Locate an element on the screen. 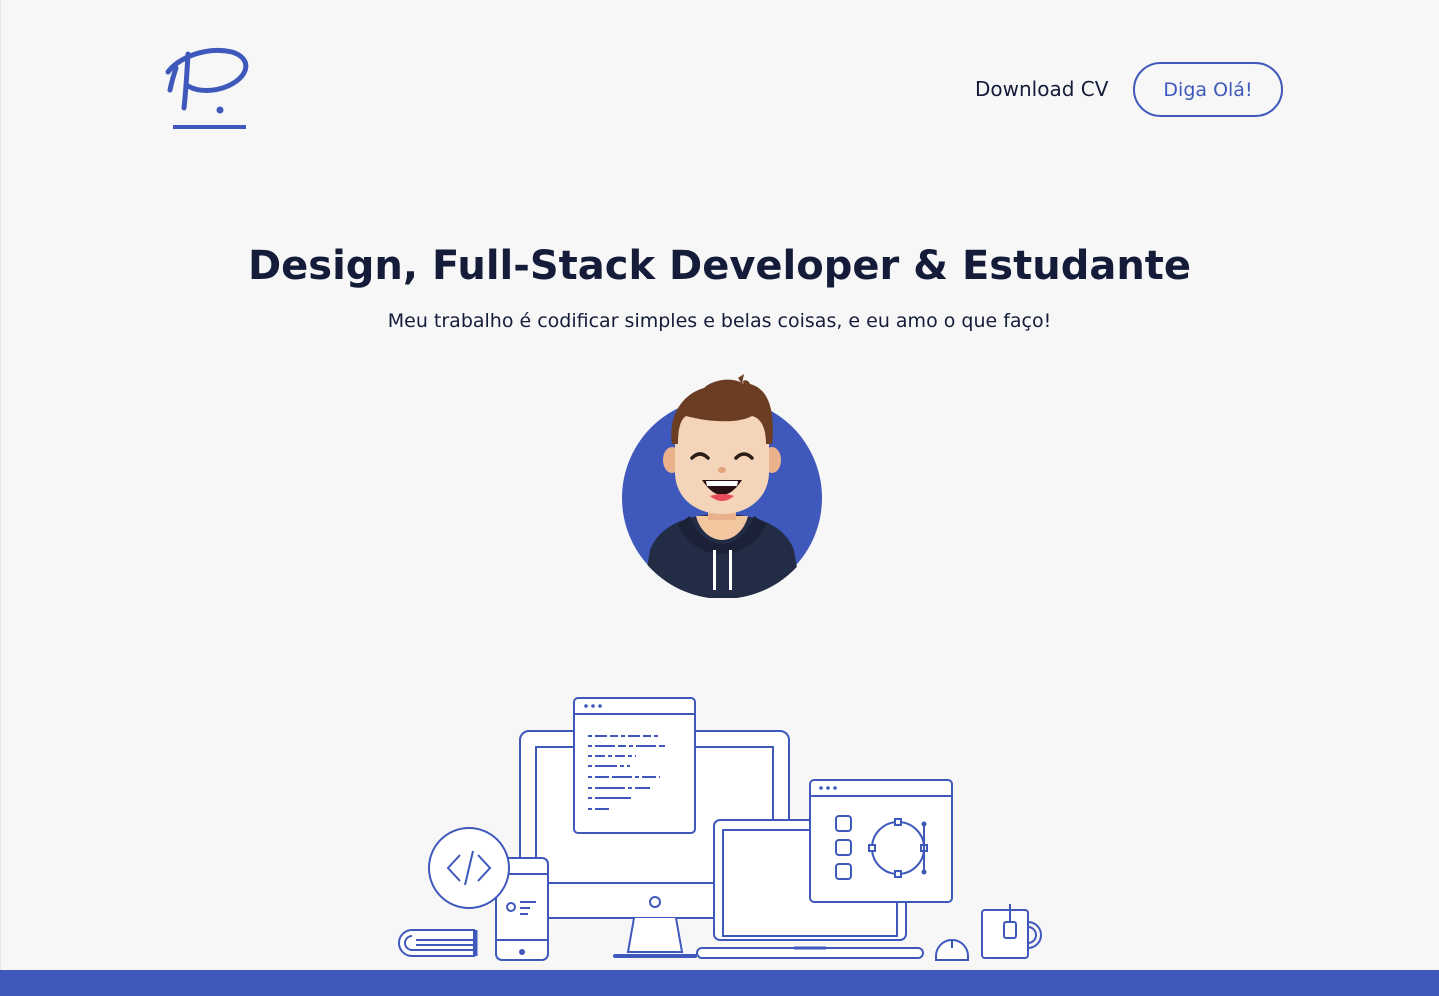 The height and width of the screenshot is (996, 1439). logo is located at coordinates (207, 90).